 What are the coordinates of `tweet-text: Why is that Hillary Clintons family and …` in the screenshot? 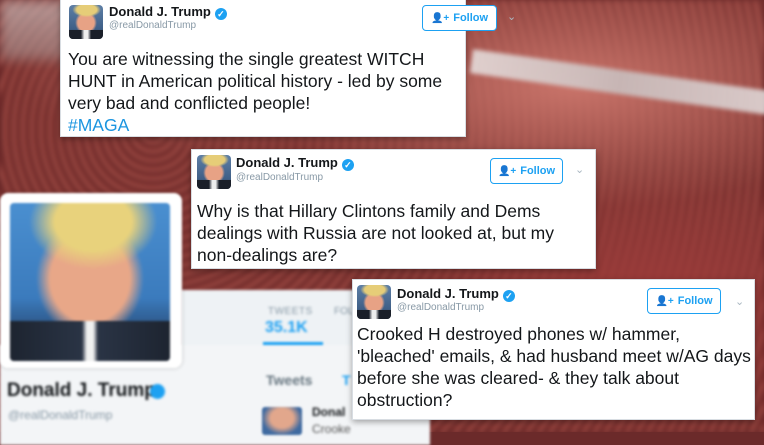 It's located at (394, 233).